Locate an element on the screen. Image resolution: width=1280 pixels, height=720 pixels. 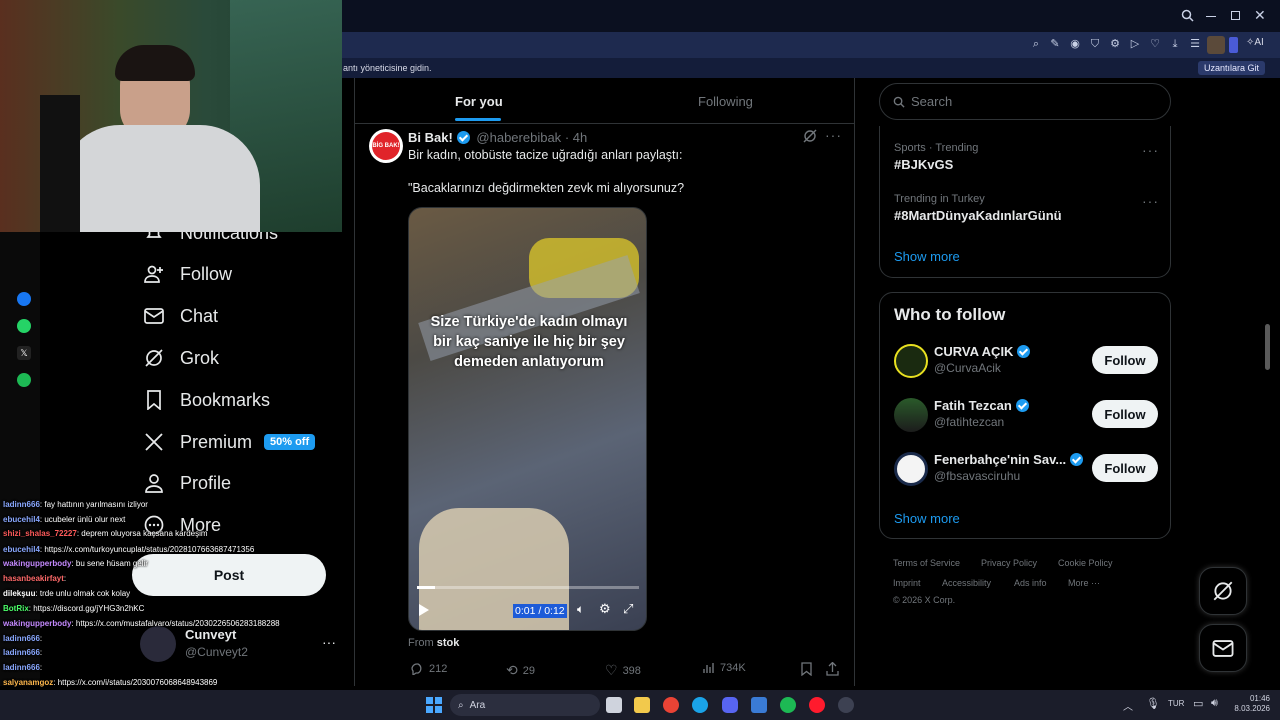
edge-icon is located at coordinates (700, 705).